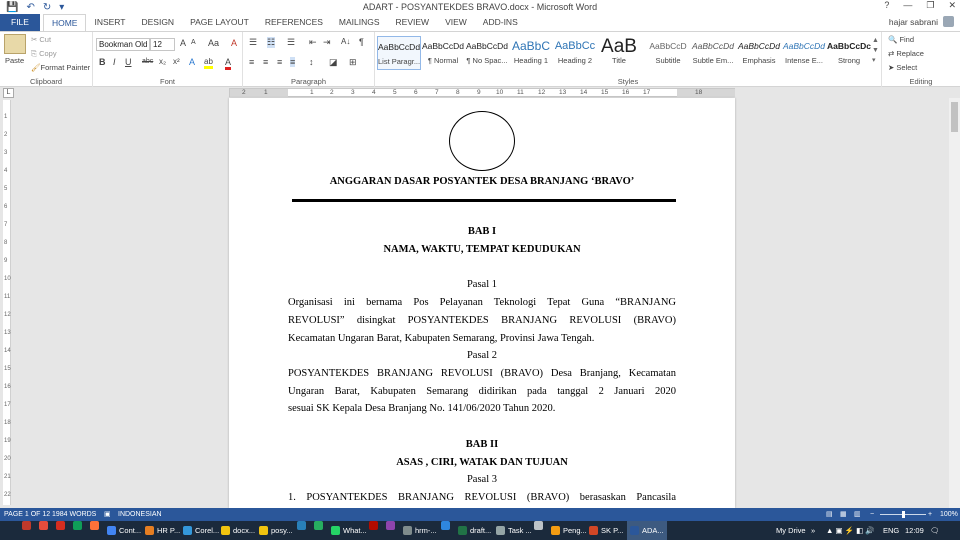  I want to click on superscript-button: x², so click(176, 61).